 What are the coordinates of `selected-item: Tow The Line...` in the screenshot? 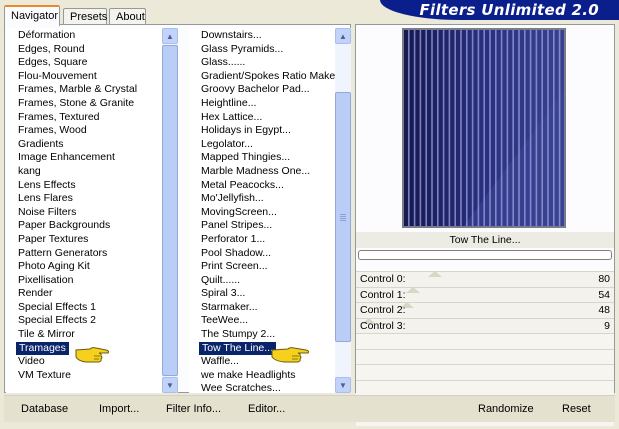 It's located at (238, 348).